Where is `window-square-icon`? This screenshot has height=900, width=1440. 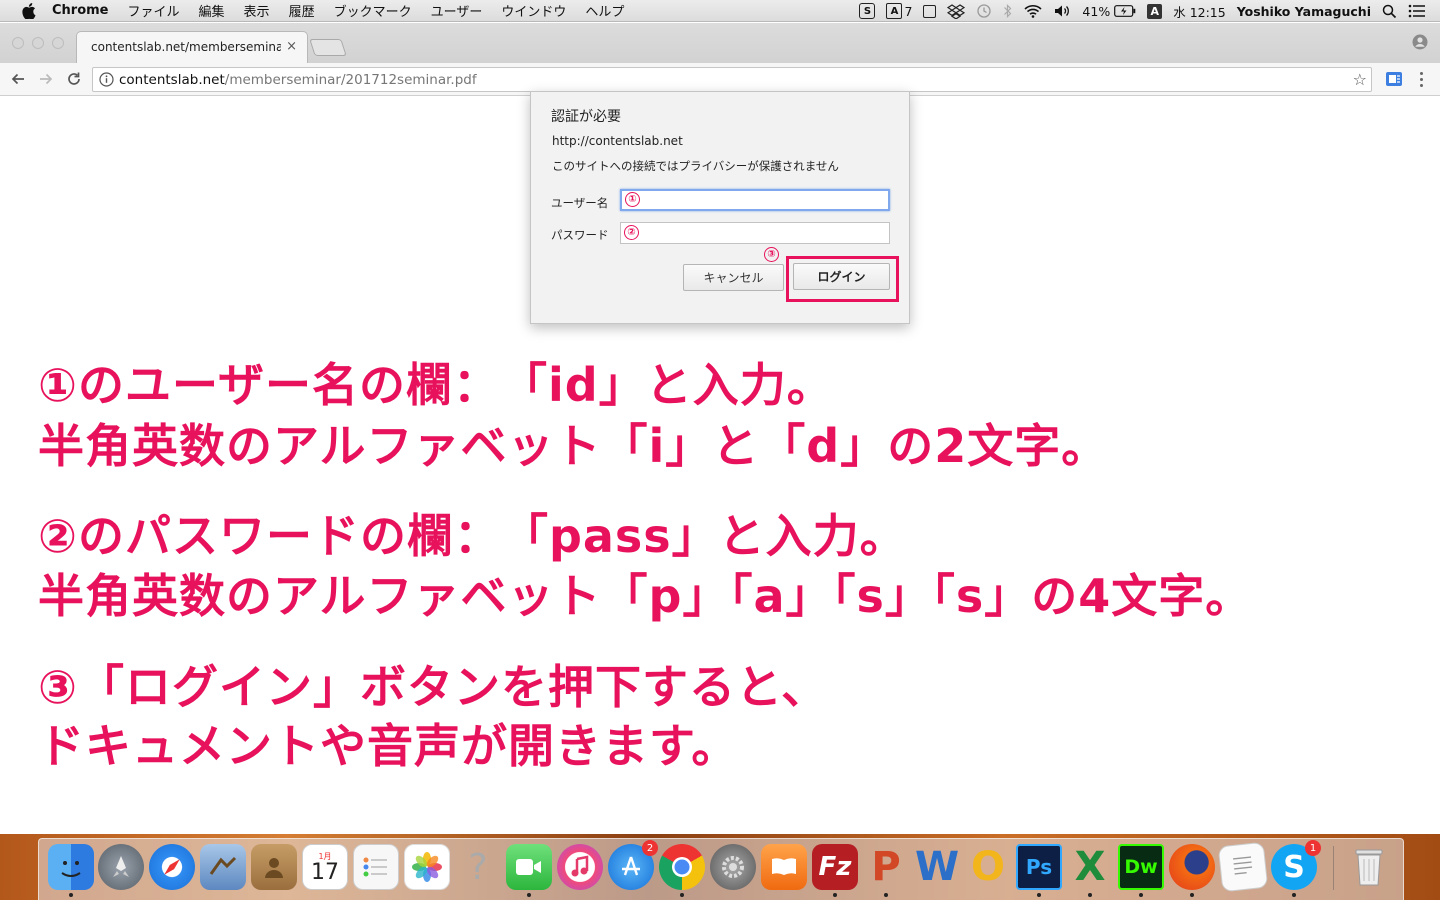 window-square-icon is located at coordinates (930, 11).